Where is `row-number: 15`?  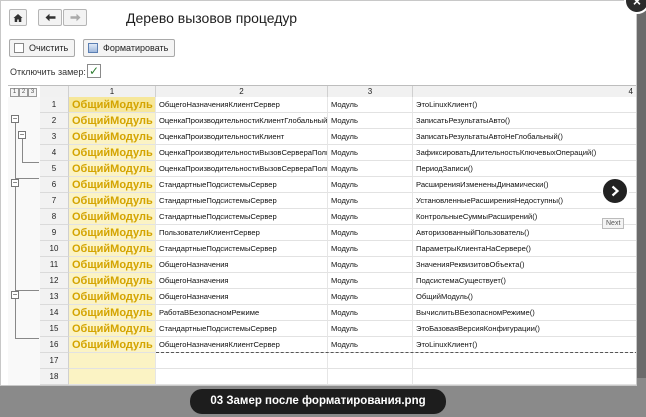
row-number: 15 is located at coordinates (54, 329).